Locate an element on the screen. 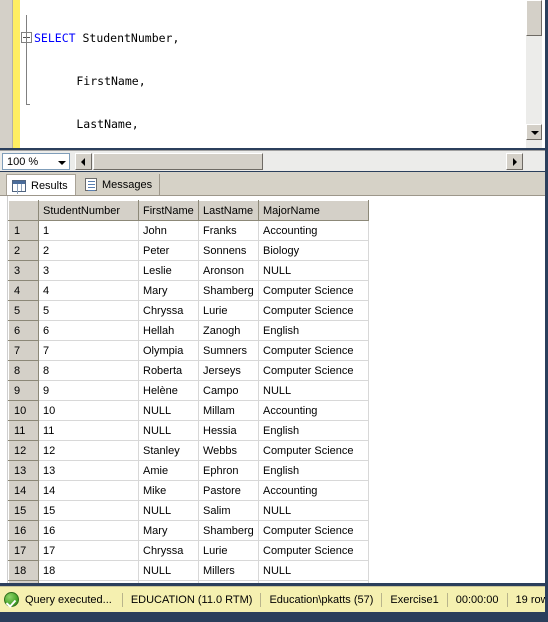 This screenshot has width=548, height=622. hscroll-thumb is located at coordinates (178, 161).